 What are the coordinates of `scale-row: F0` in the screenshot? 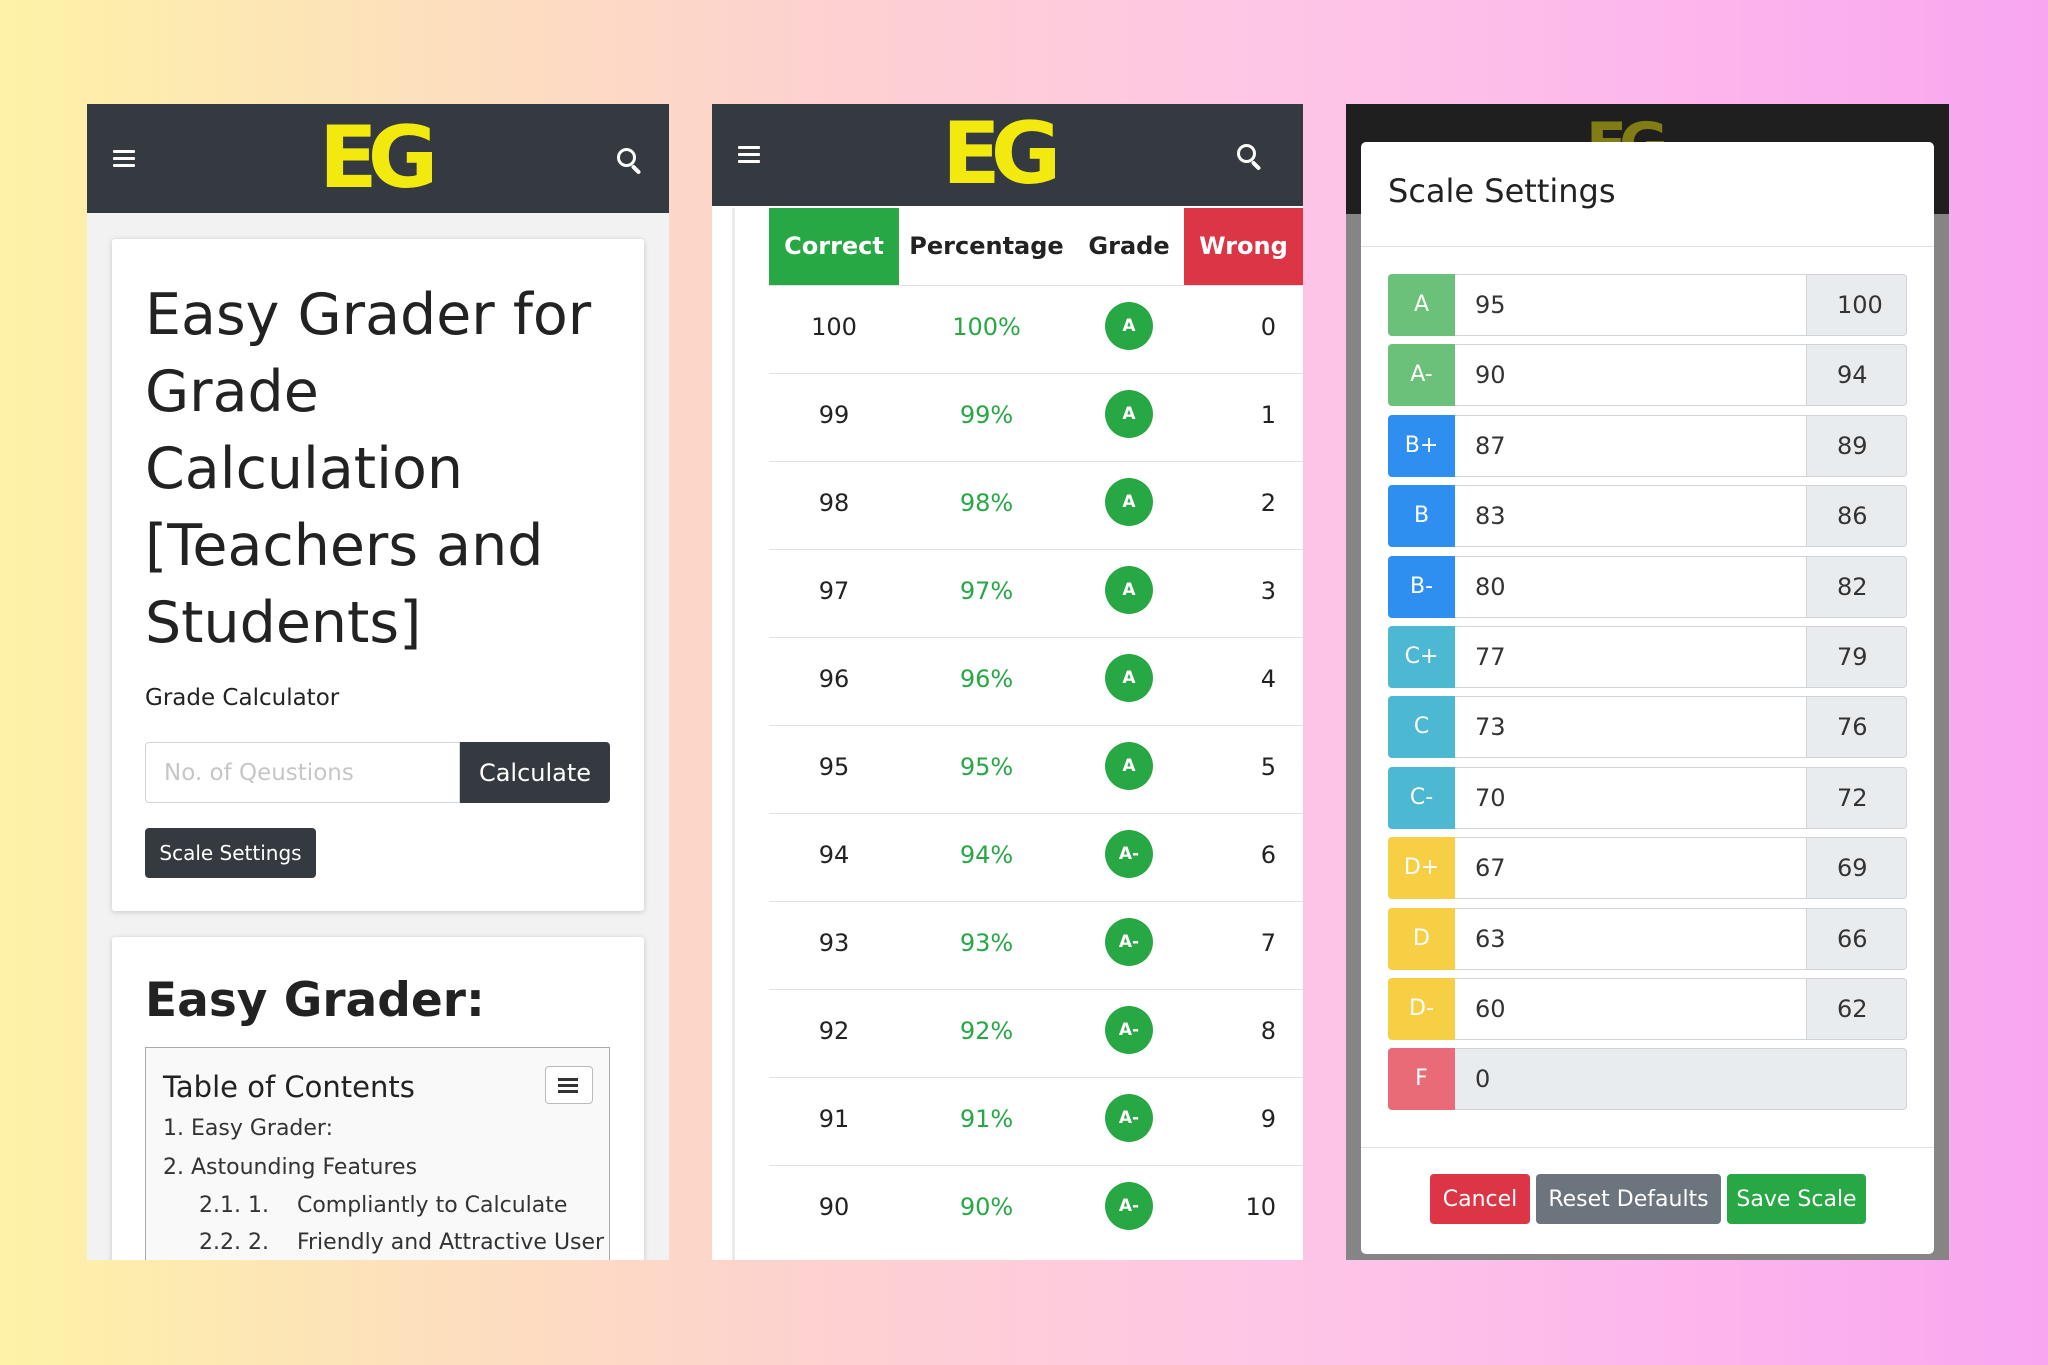 It's located at (1647, 1079).